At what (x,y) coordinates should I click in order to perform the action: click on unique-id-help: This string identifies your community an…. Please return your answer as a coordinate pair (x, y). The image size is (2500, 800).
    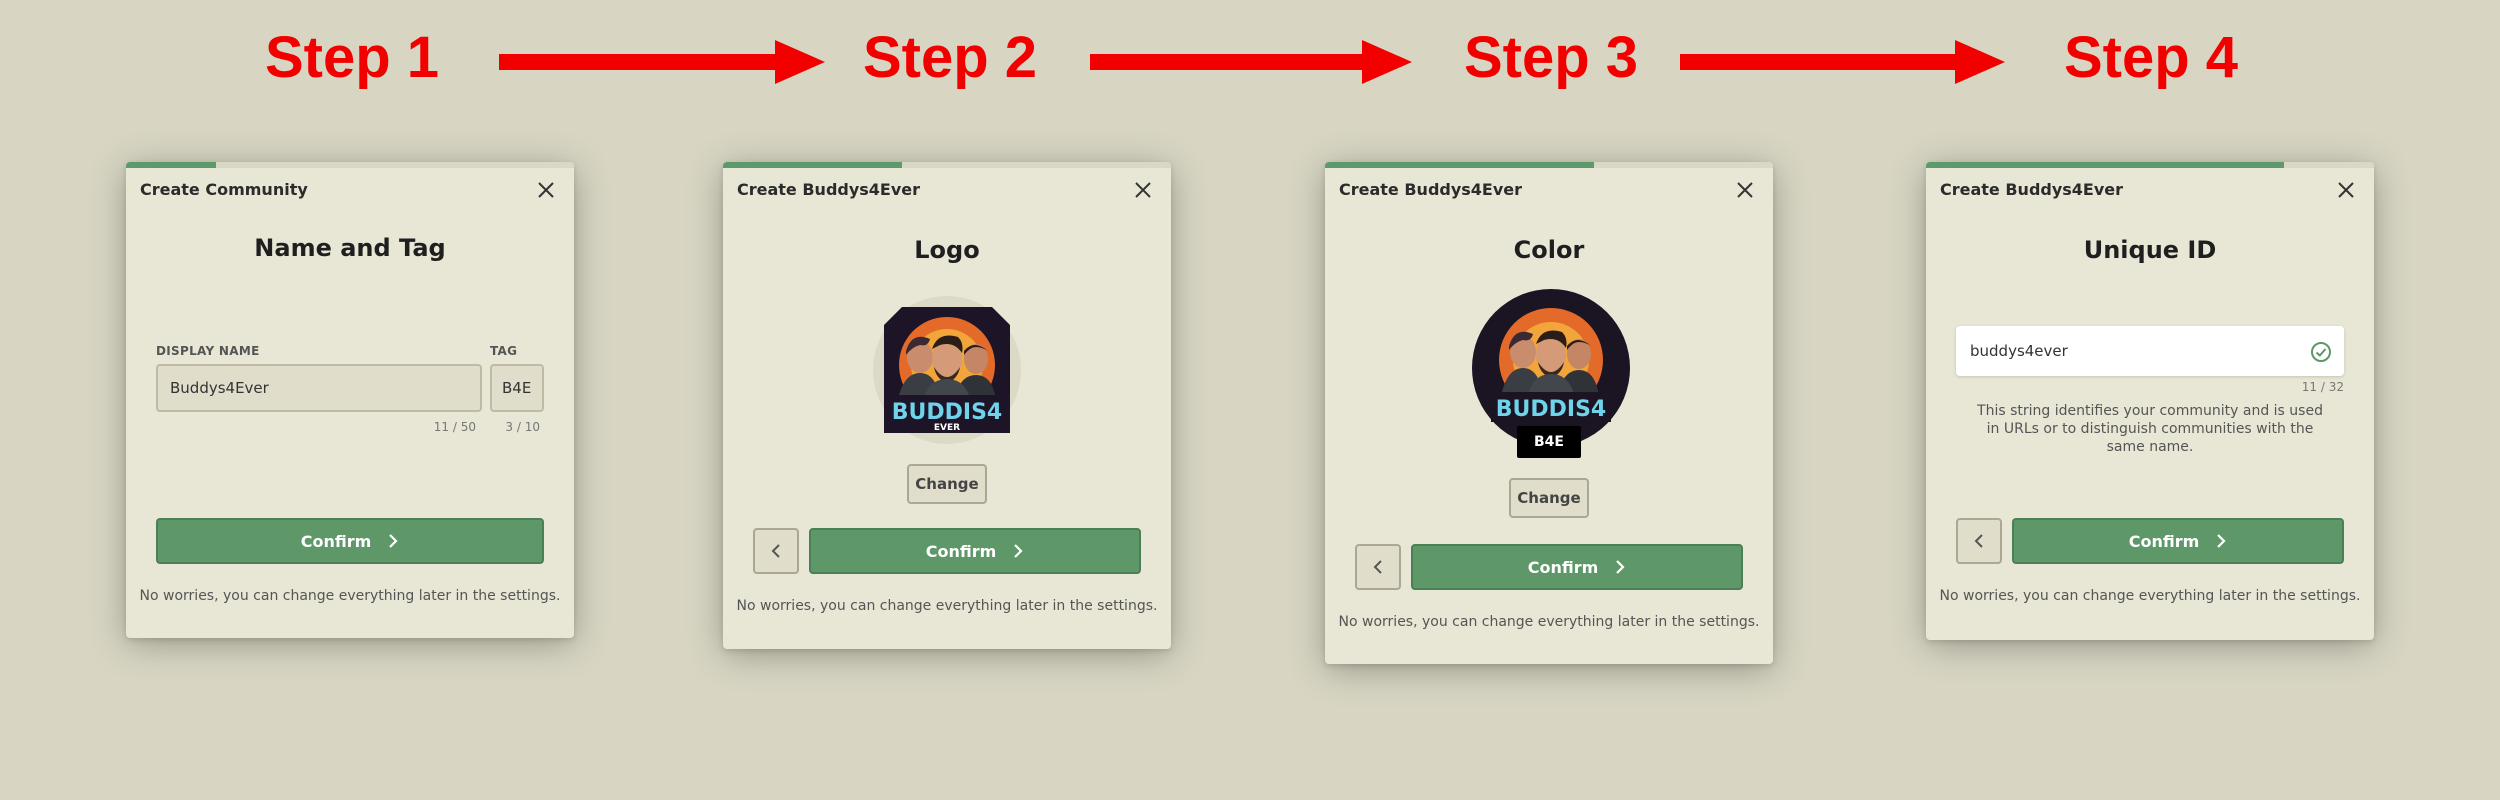
    Looking at the image, I should click on (2150, 429).